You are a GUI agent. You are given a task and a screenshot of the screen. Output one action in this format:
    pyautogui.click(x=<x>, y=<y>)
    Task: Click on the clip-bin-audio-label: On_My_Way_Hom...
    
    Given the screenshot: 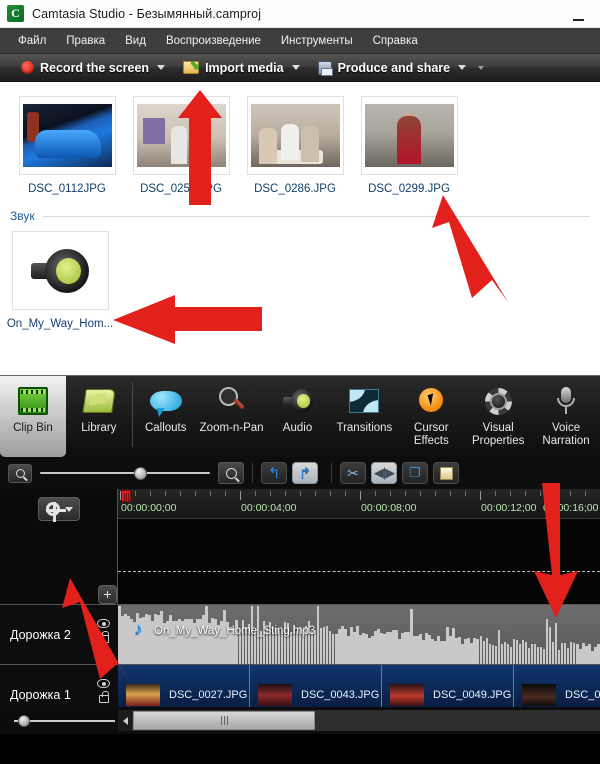 What is the action you would take?
    pyautogui.click(x=60, y=324)
    